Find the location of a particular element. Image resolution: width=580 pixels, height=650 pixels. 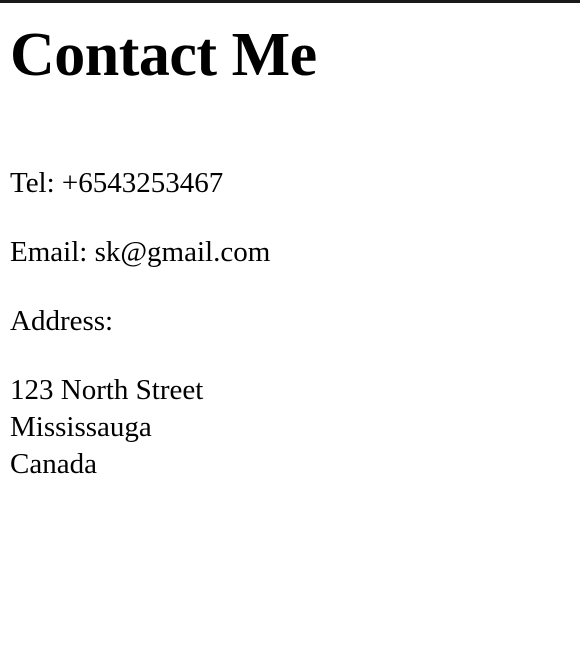

telephone-text: Tel: +6543253467 is located at coordinates (117, 183).